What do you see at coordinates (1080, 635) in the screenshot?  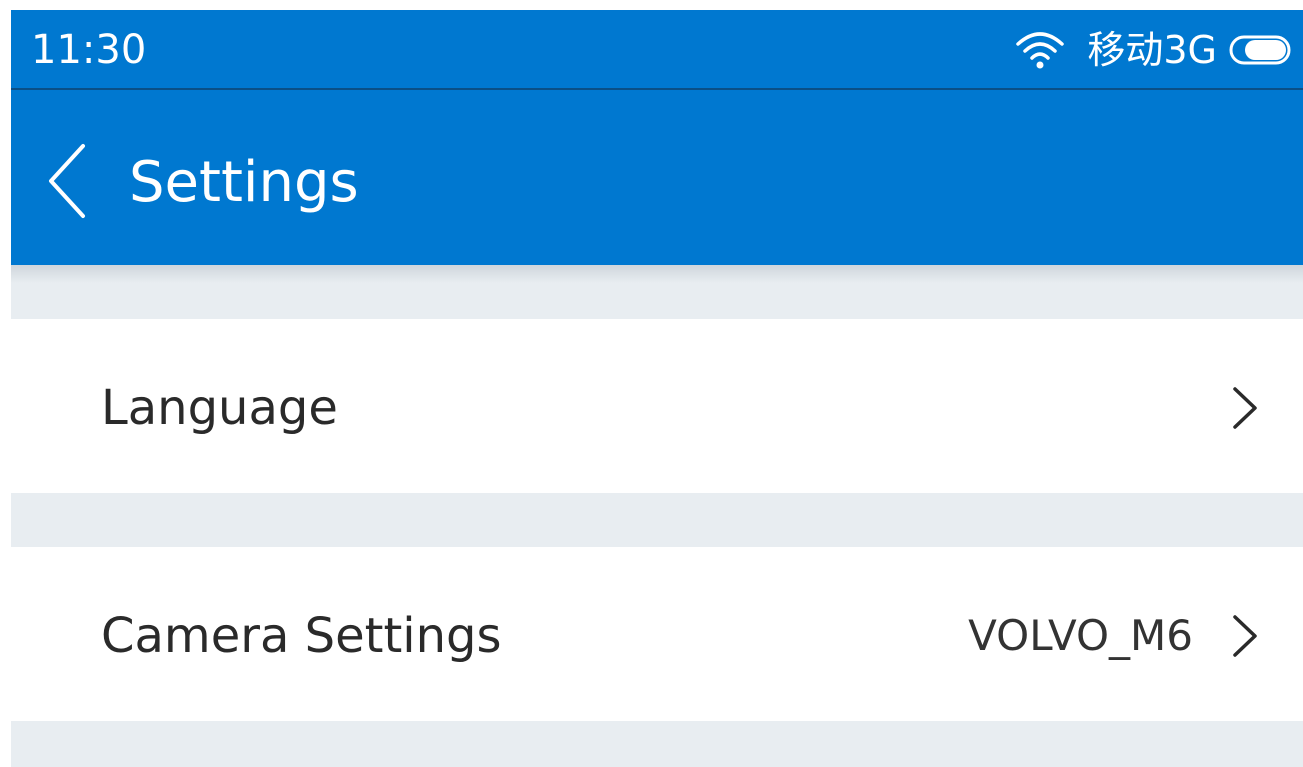 I see `settings-item-value: VOLVO_M6` at bounding box center [1080, 635].